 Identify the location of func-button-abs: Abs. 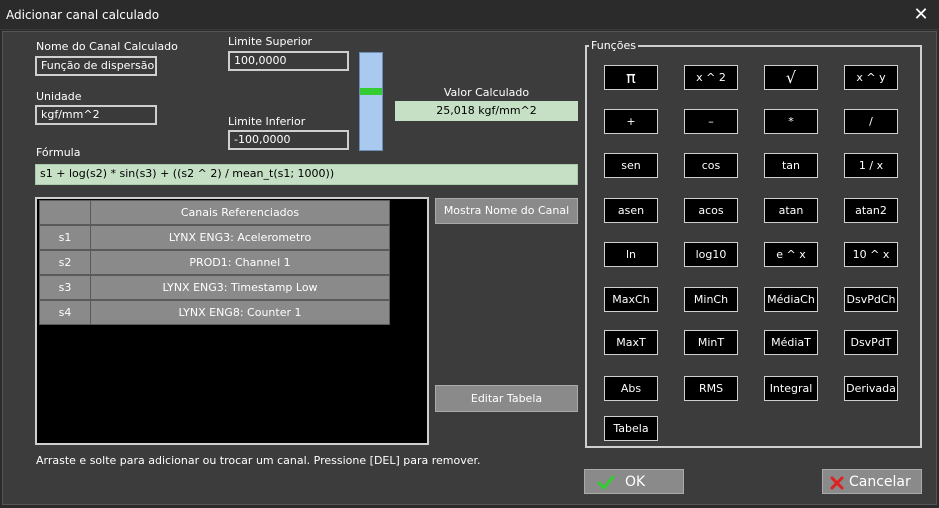
(631, 388).